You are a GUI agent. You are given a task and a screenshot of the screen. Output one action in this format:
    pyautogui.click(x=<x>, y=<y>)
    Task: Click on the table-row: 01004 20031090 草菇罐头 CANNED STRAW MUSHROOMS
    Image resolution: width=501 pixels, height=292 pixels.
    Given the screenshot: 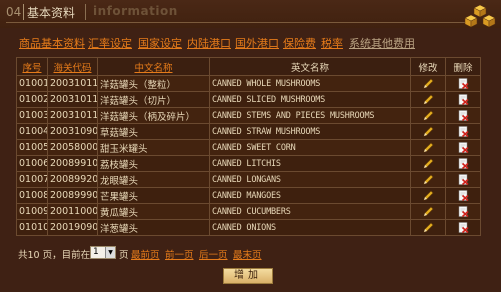 What is the action you would take?
    pyautogui.click(x=248, y=131)
    